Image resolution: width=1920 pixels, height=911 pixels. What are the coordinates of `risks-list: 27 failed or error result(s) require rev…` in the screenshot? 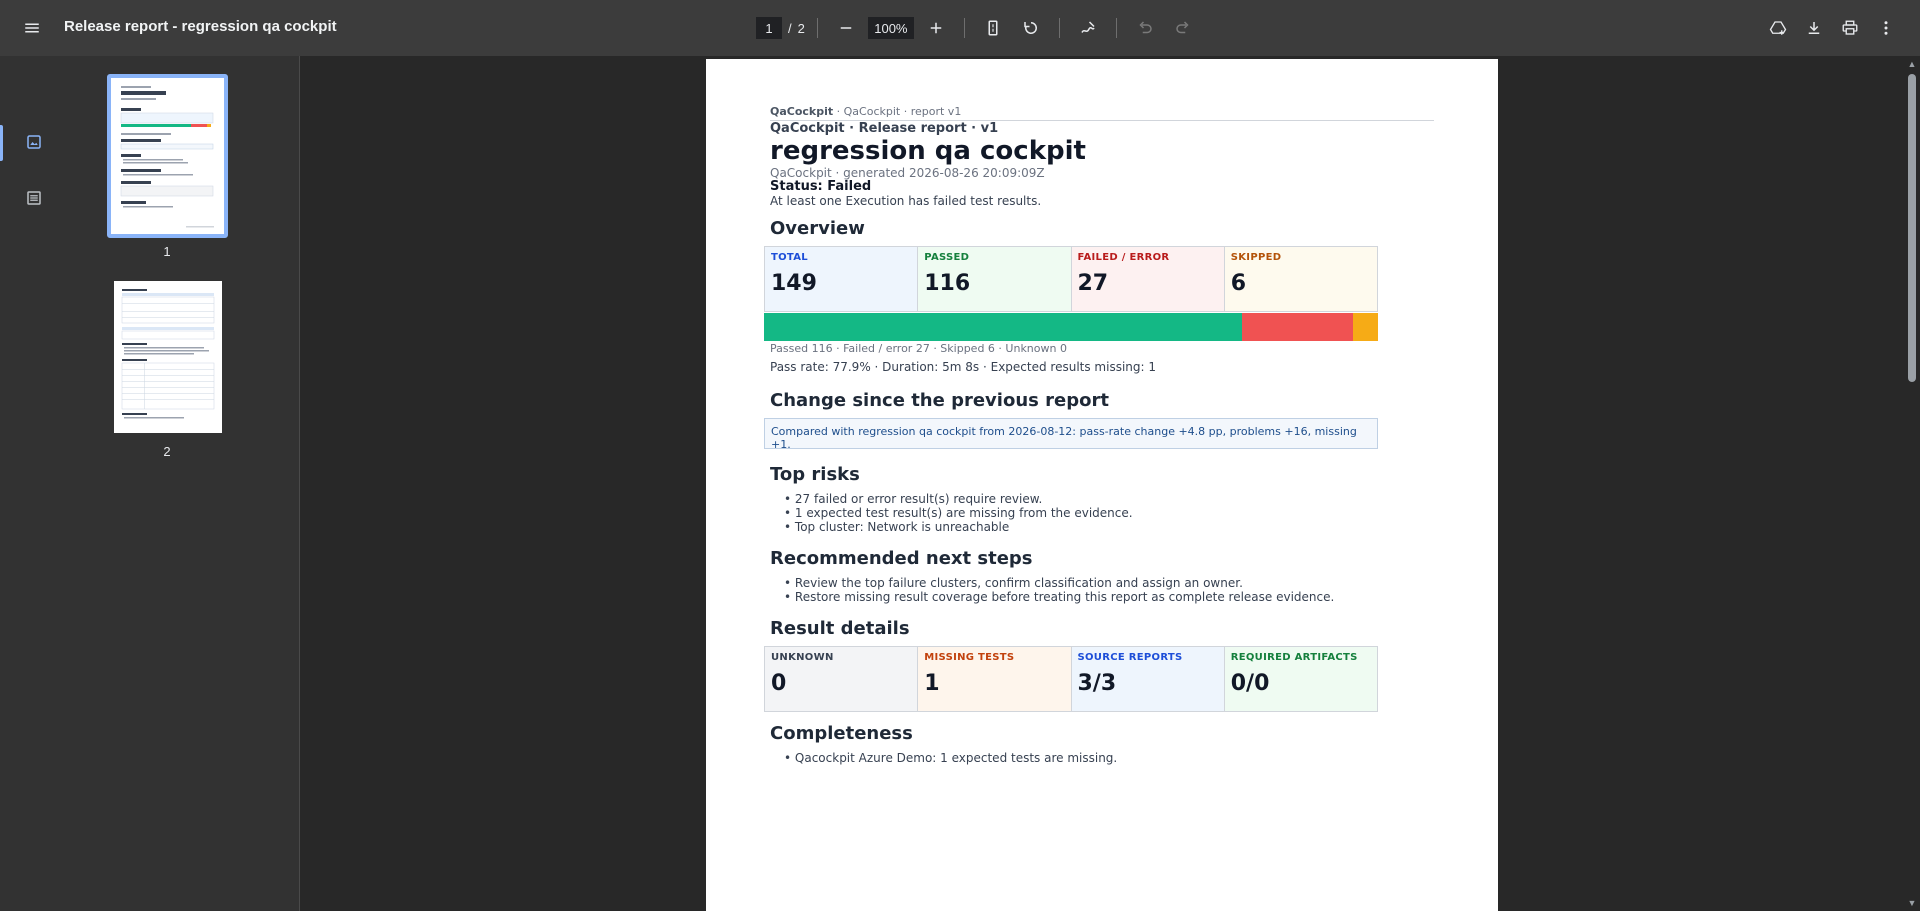 It's located at (954, 513).